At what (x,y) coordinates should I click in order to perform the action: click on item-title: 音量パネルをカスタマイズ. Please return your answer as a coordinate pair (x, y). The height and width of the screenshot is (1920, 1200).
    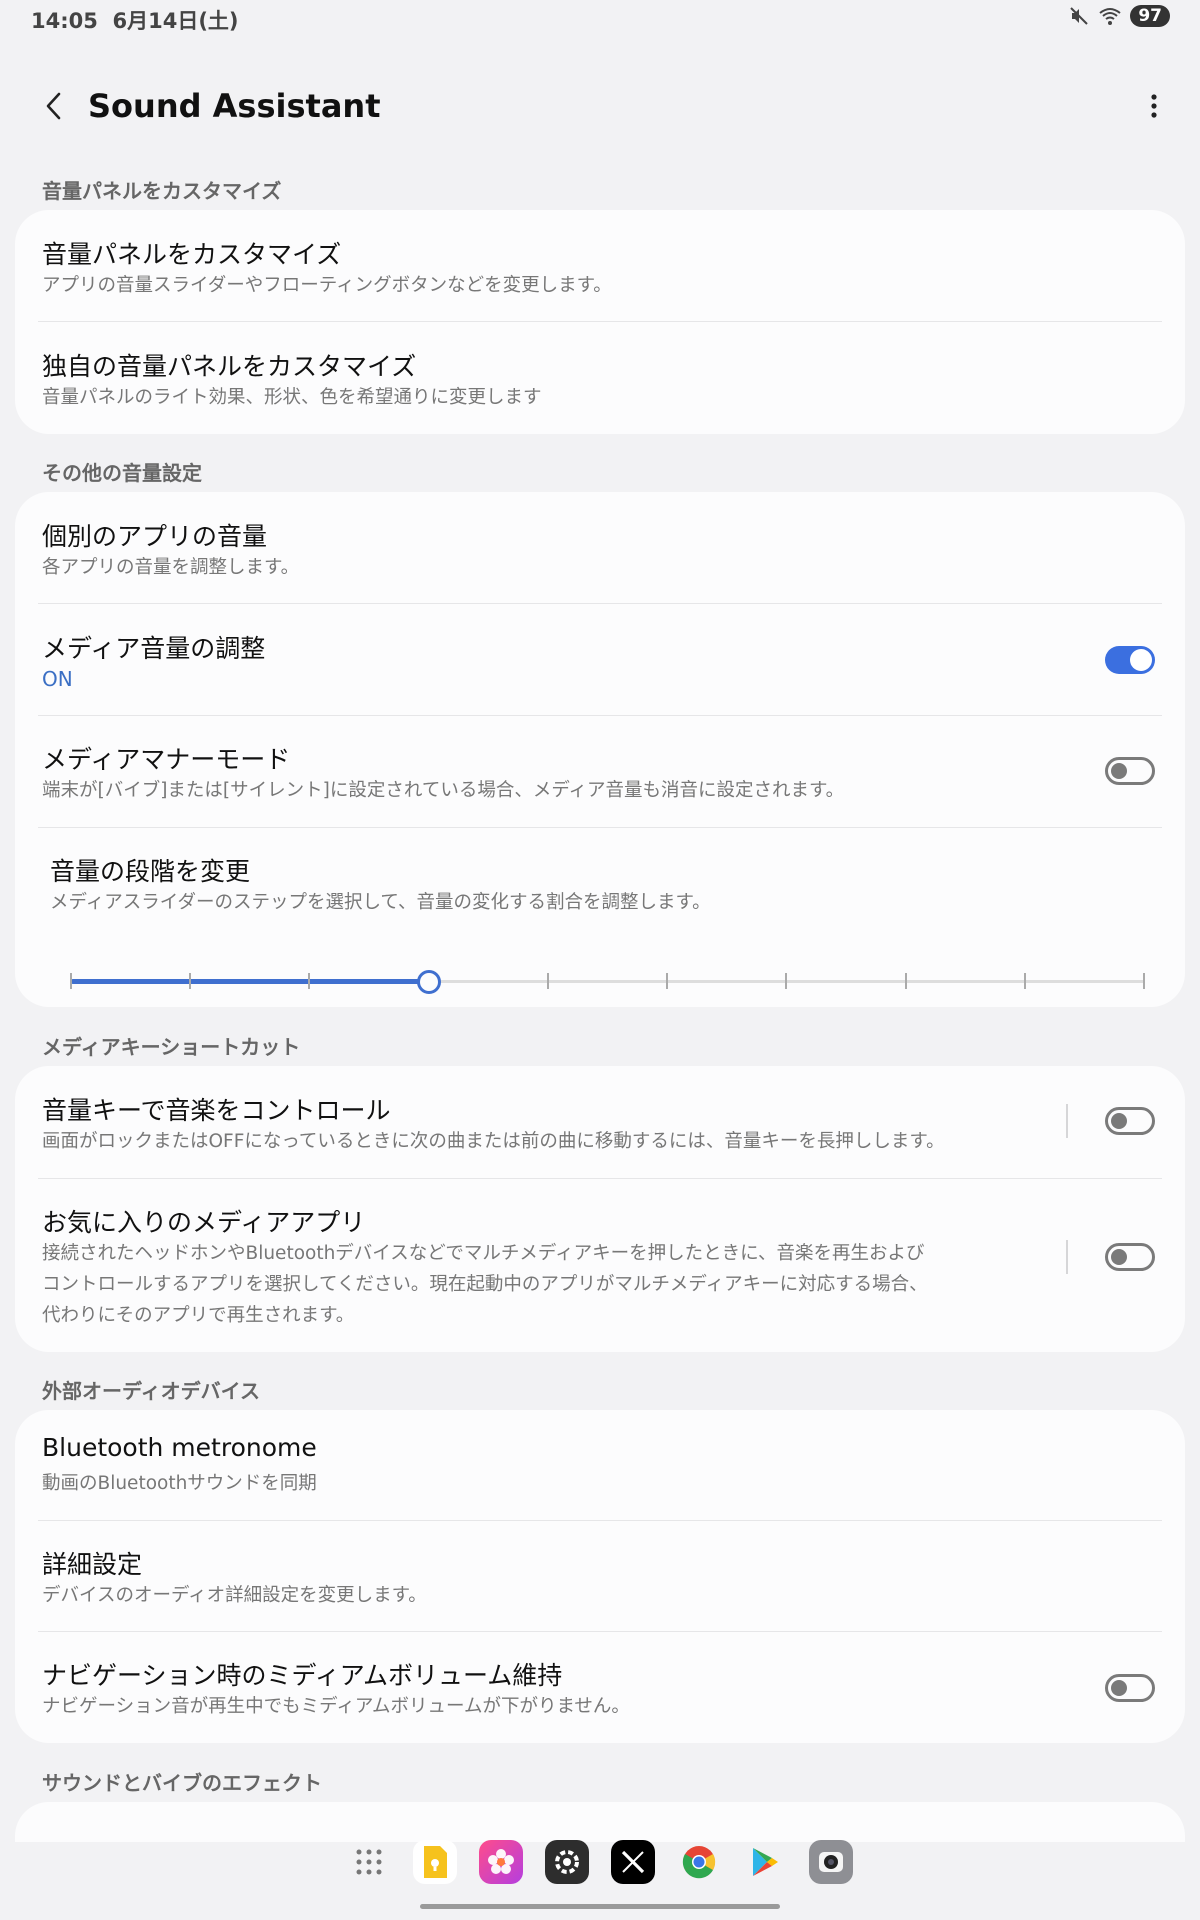
    Looking at the image, I should click on (192, 254).